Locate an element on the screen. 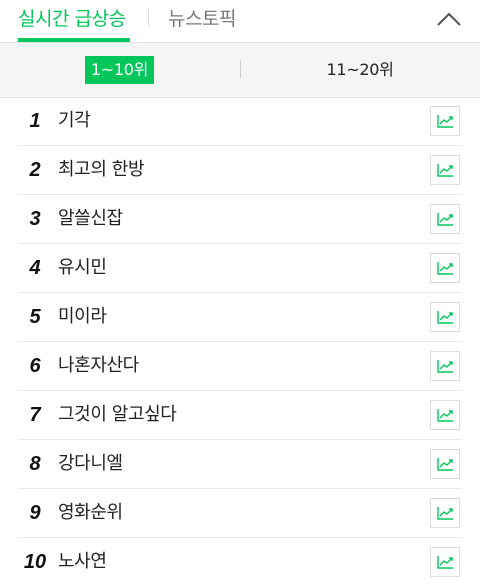 The width and height of the screenshot is (480, 587). ranking-row: 5 미이라 is located at coordinates (240, 317).